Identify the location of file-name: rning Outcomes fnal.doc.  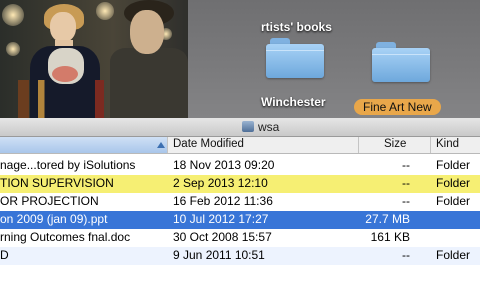
(65, 237).